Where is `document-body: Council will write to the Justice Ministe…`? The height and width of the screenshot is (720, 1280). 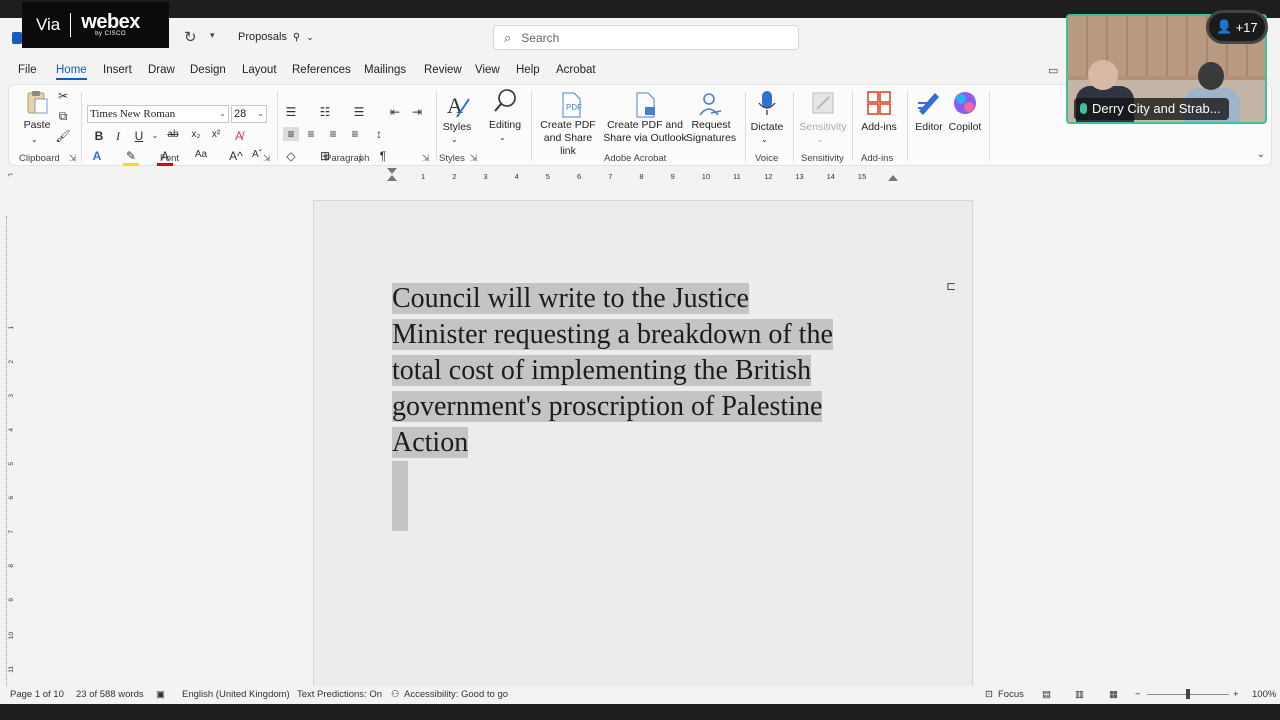
document-body: Council will write to the Justice Ministe… is located at coordinates (642, 371).